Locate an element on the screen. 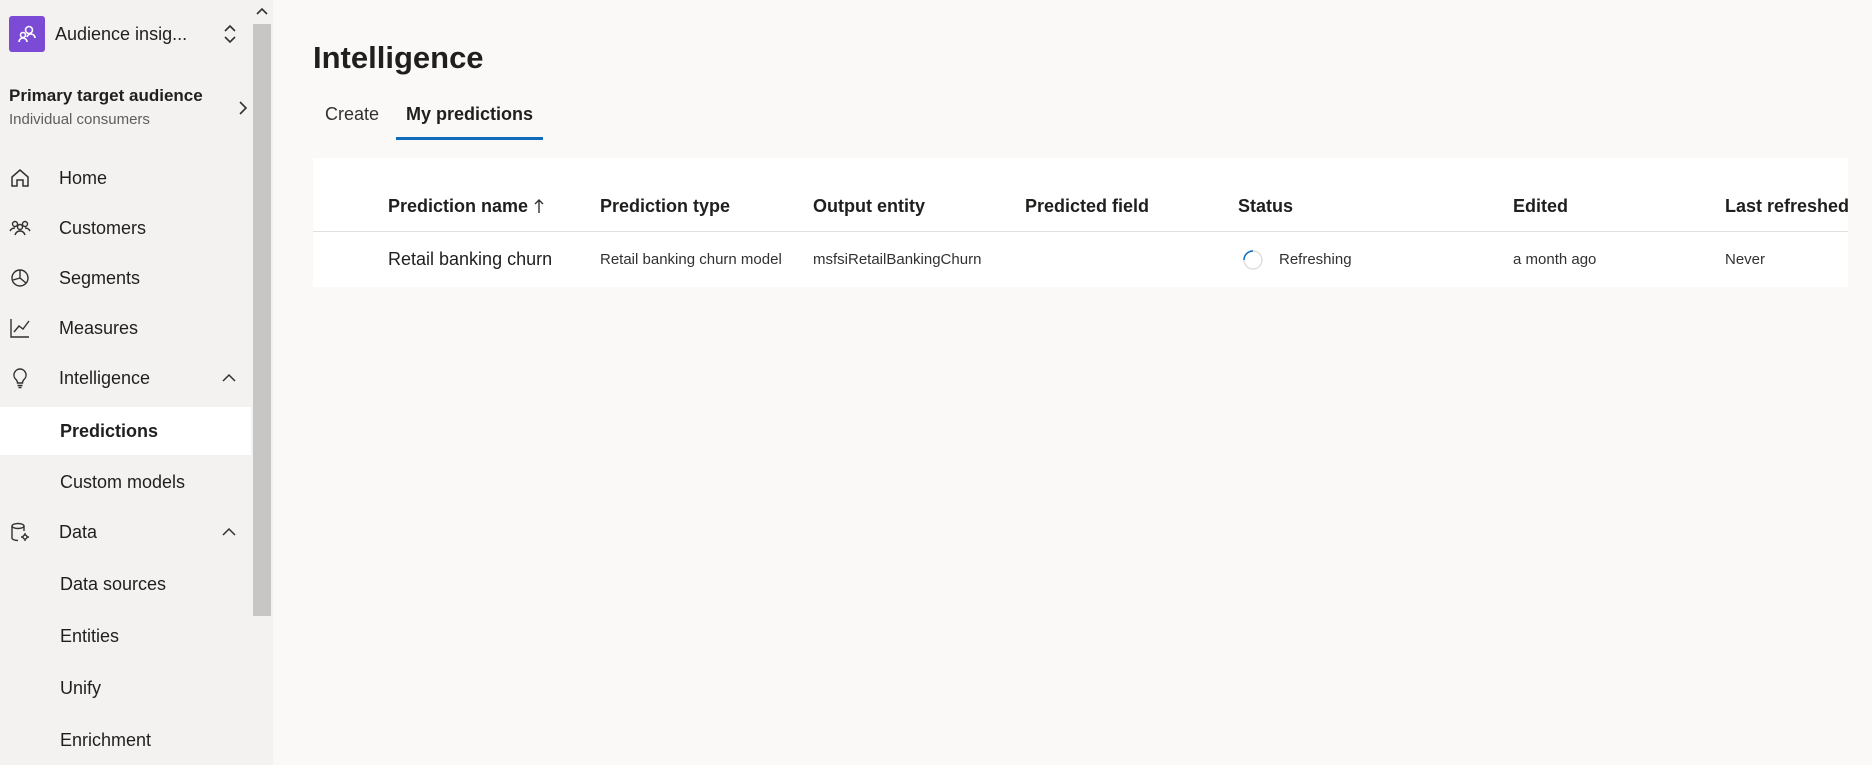  chevron-right-icon is located at coordinates (243, 108).